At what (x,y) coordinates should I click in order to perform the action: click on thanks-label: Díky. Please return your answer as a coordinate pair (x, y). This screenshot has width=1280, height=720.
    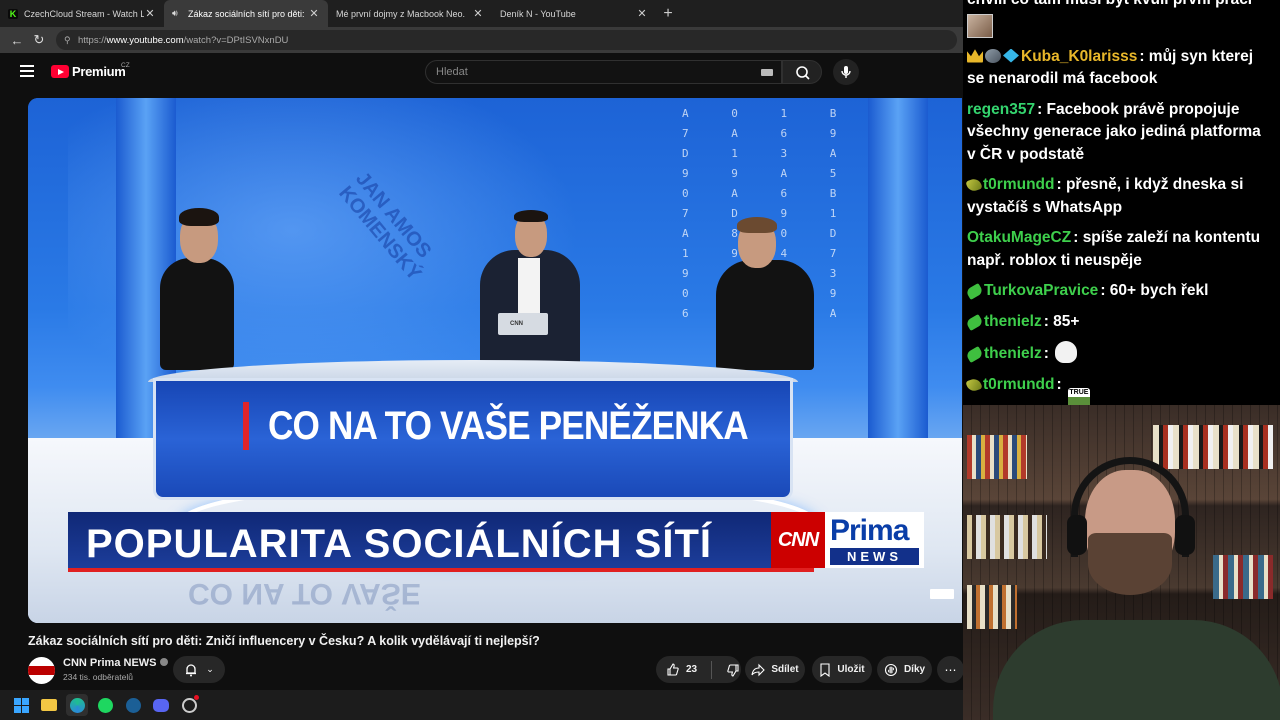
    Looking at the image, I should click on (914, 669).